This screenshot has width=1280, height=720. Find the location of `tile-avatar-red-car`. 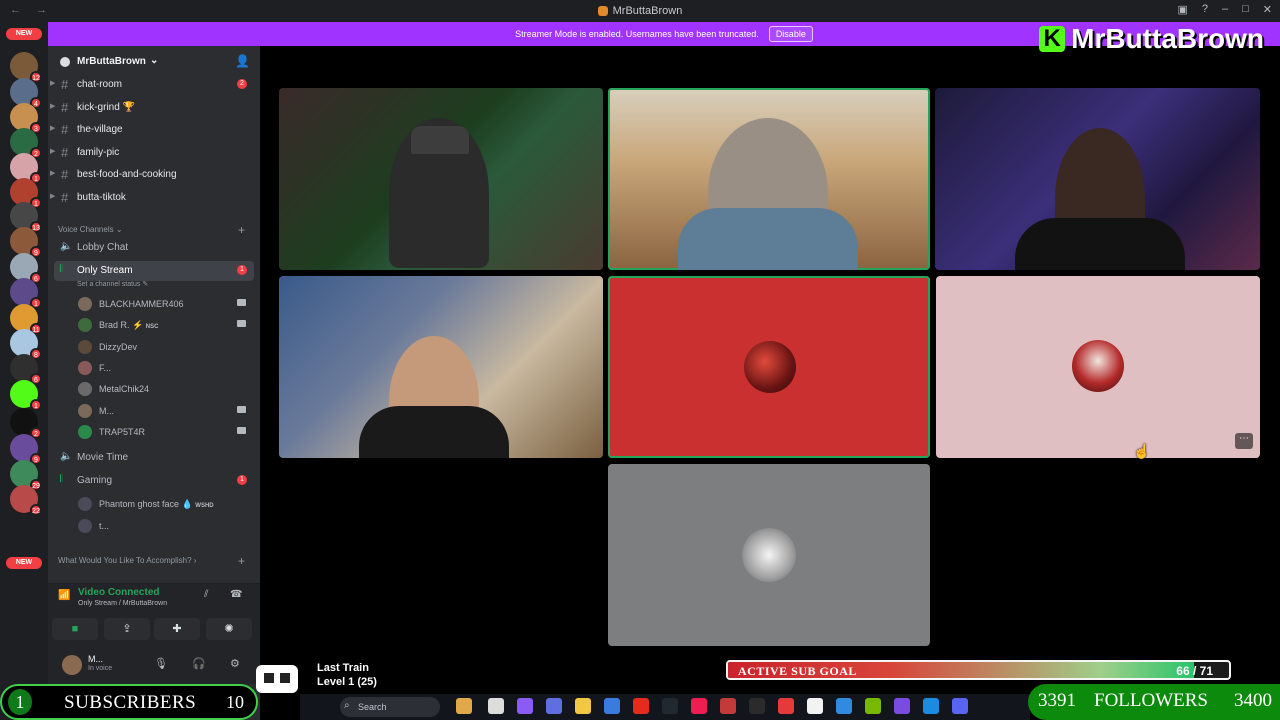

tile-avatar-red-car is located at coordinates (769, 367).